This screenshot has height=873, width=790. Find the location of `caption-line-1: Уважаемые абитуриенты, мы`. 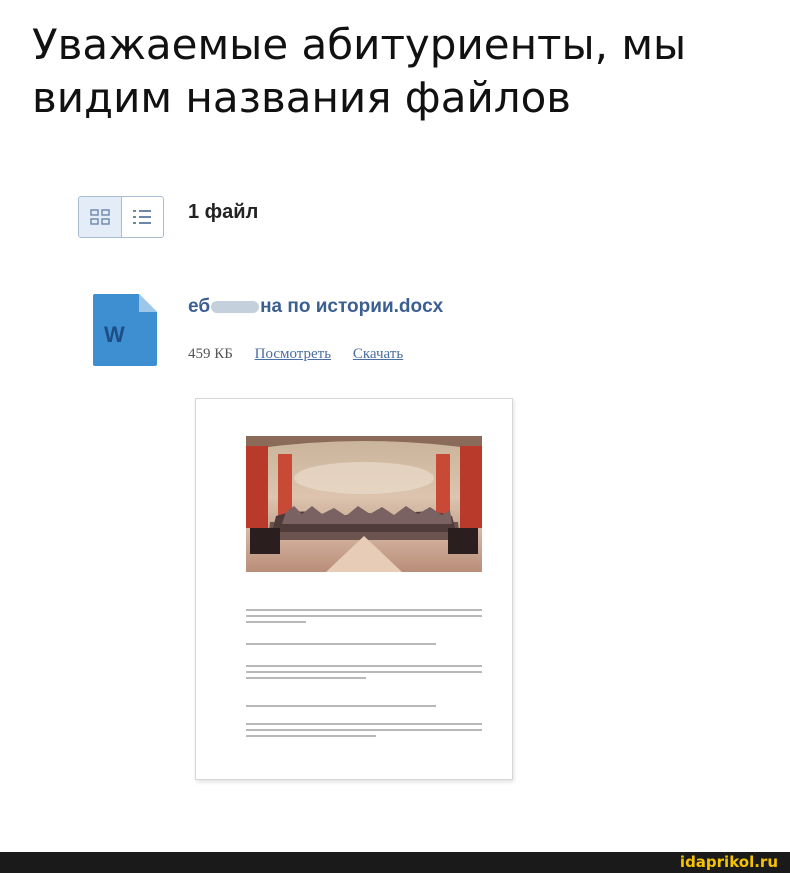

caption-line-1: Уважаемые абитуриенты, мы is located at coordinates (359, 44).